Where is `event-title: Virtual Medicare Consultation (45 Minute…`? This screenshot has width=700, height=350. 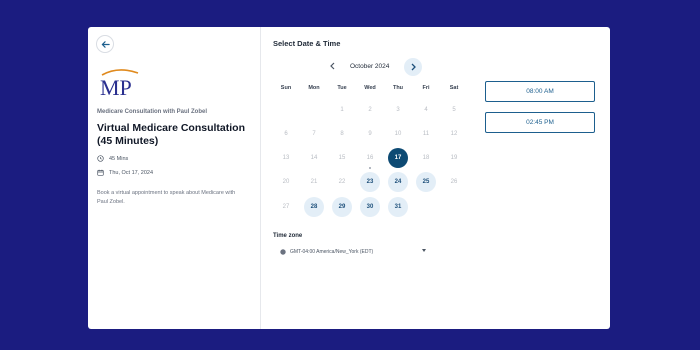
event-title: Virtual Medicare Consultation (45 Minute… is located at coordinates (171, 134).